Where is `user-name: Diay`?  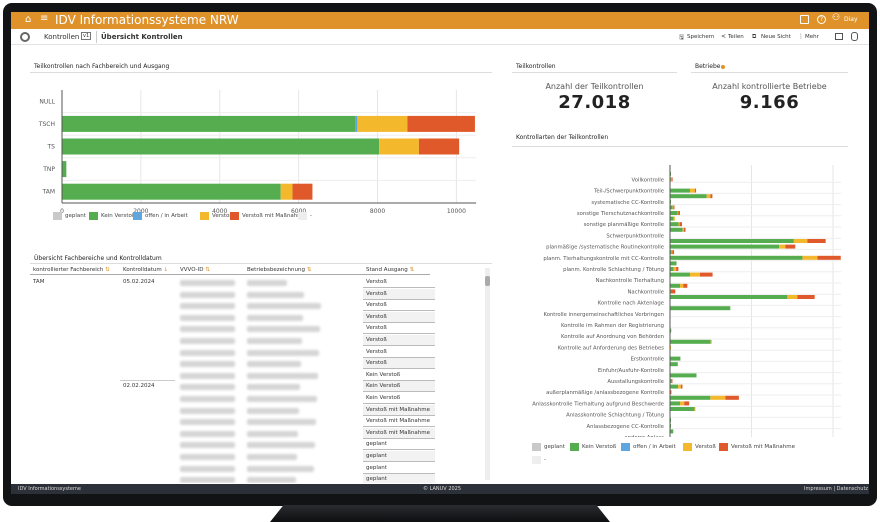
user-name: Diay is located at coordinates (851, 19).